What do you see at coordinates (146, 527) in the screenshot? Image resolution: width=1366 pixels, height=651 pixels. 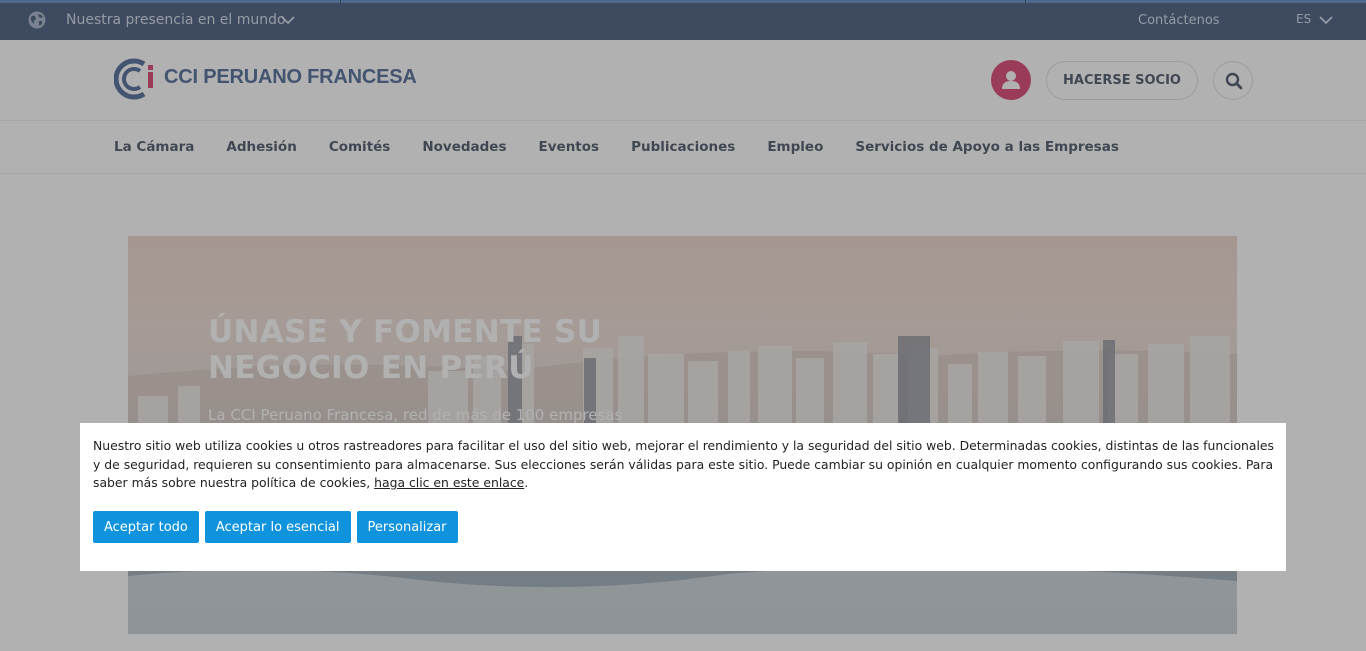 I see `accept-all-button: Aceptar todo` at bounding box center [146, 527].